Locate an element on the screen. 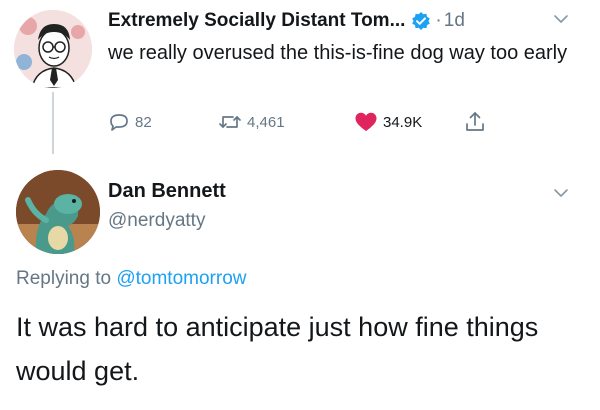  tom-avatar is located at coordinates (53, 49).